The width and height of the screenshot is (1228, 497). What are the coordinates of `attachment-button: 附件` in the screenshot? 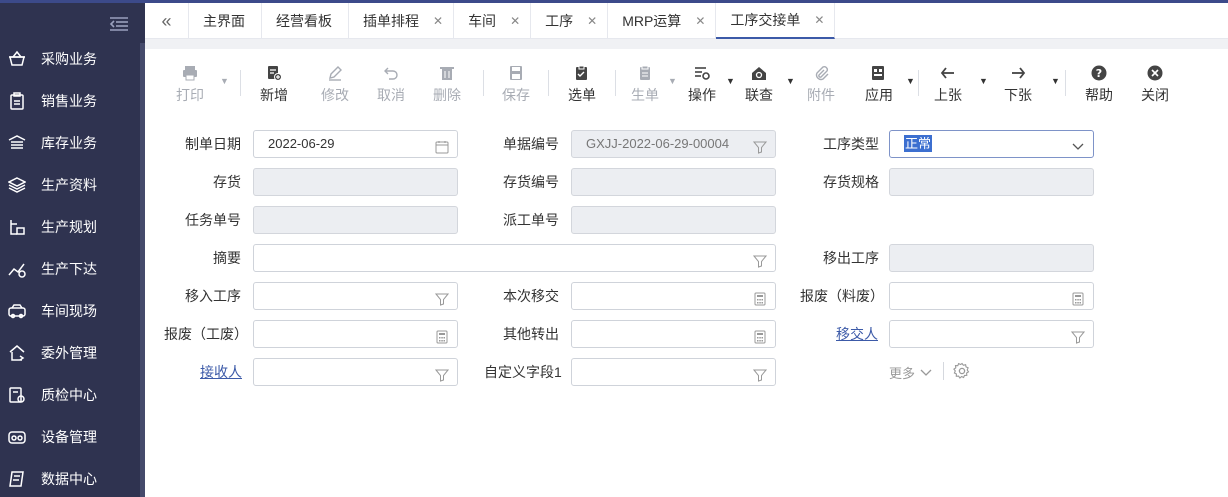 It's located at (821, 80).